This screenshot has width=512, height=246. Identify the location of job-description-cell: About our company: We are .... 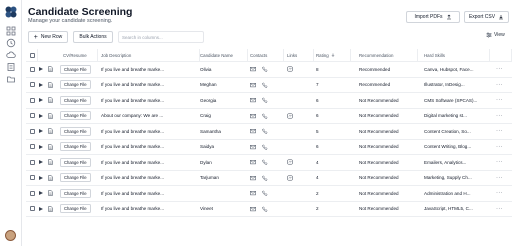
(150, 116).